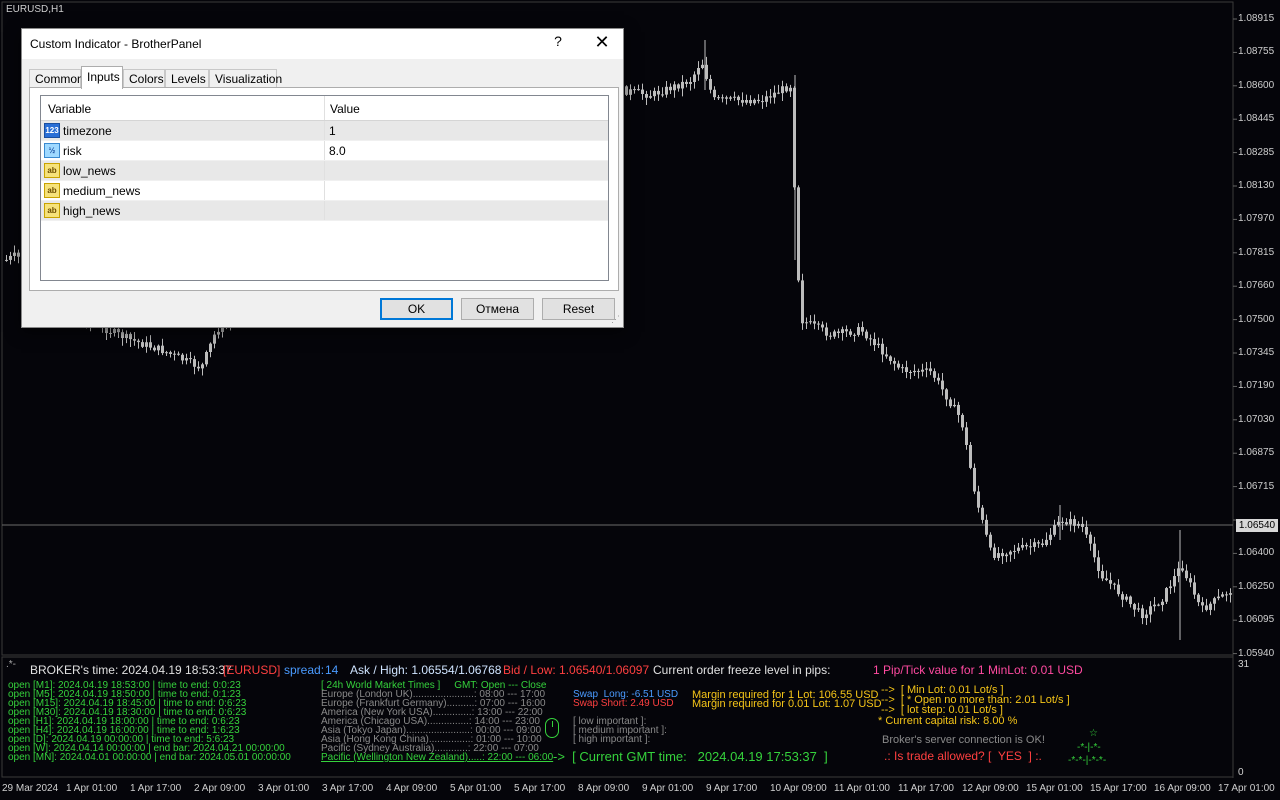 The image size is (1280, 800). What do you see at coordinates (56, 78) in the screenshot?
I see `tab-common: Common` at bounding box center [56, 78].